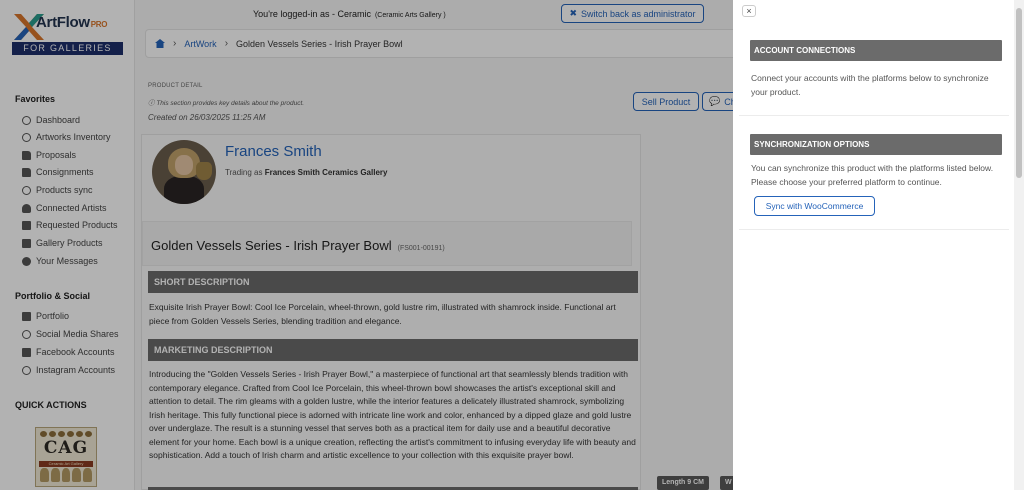 Image resolution: width=1024 pixels, height=490 pixels. I want to click on sync-options-heading: SYNCHRONIZATION OPTIONS, so click(876, 144).